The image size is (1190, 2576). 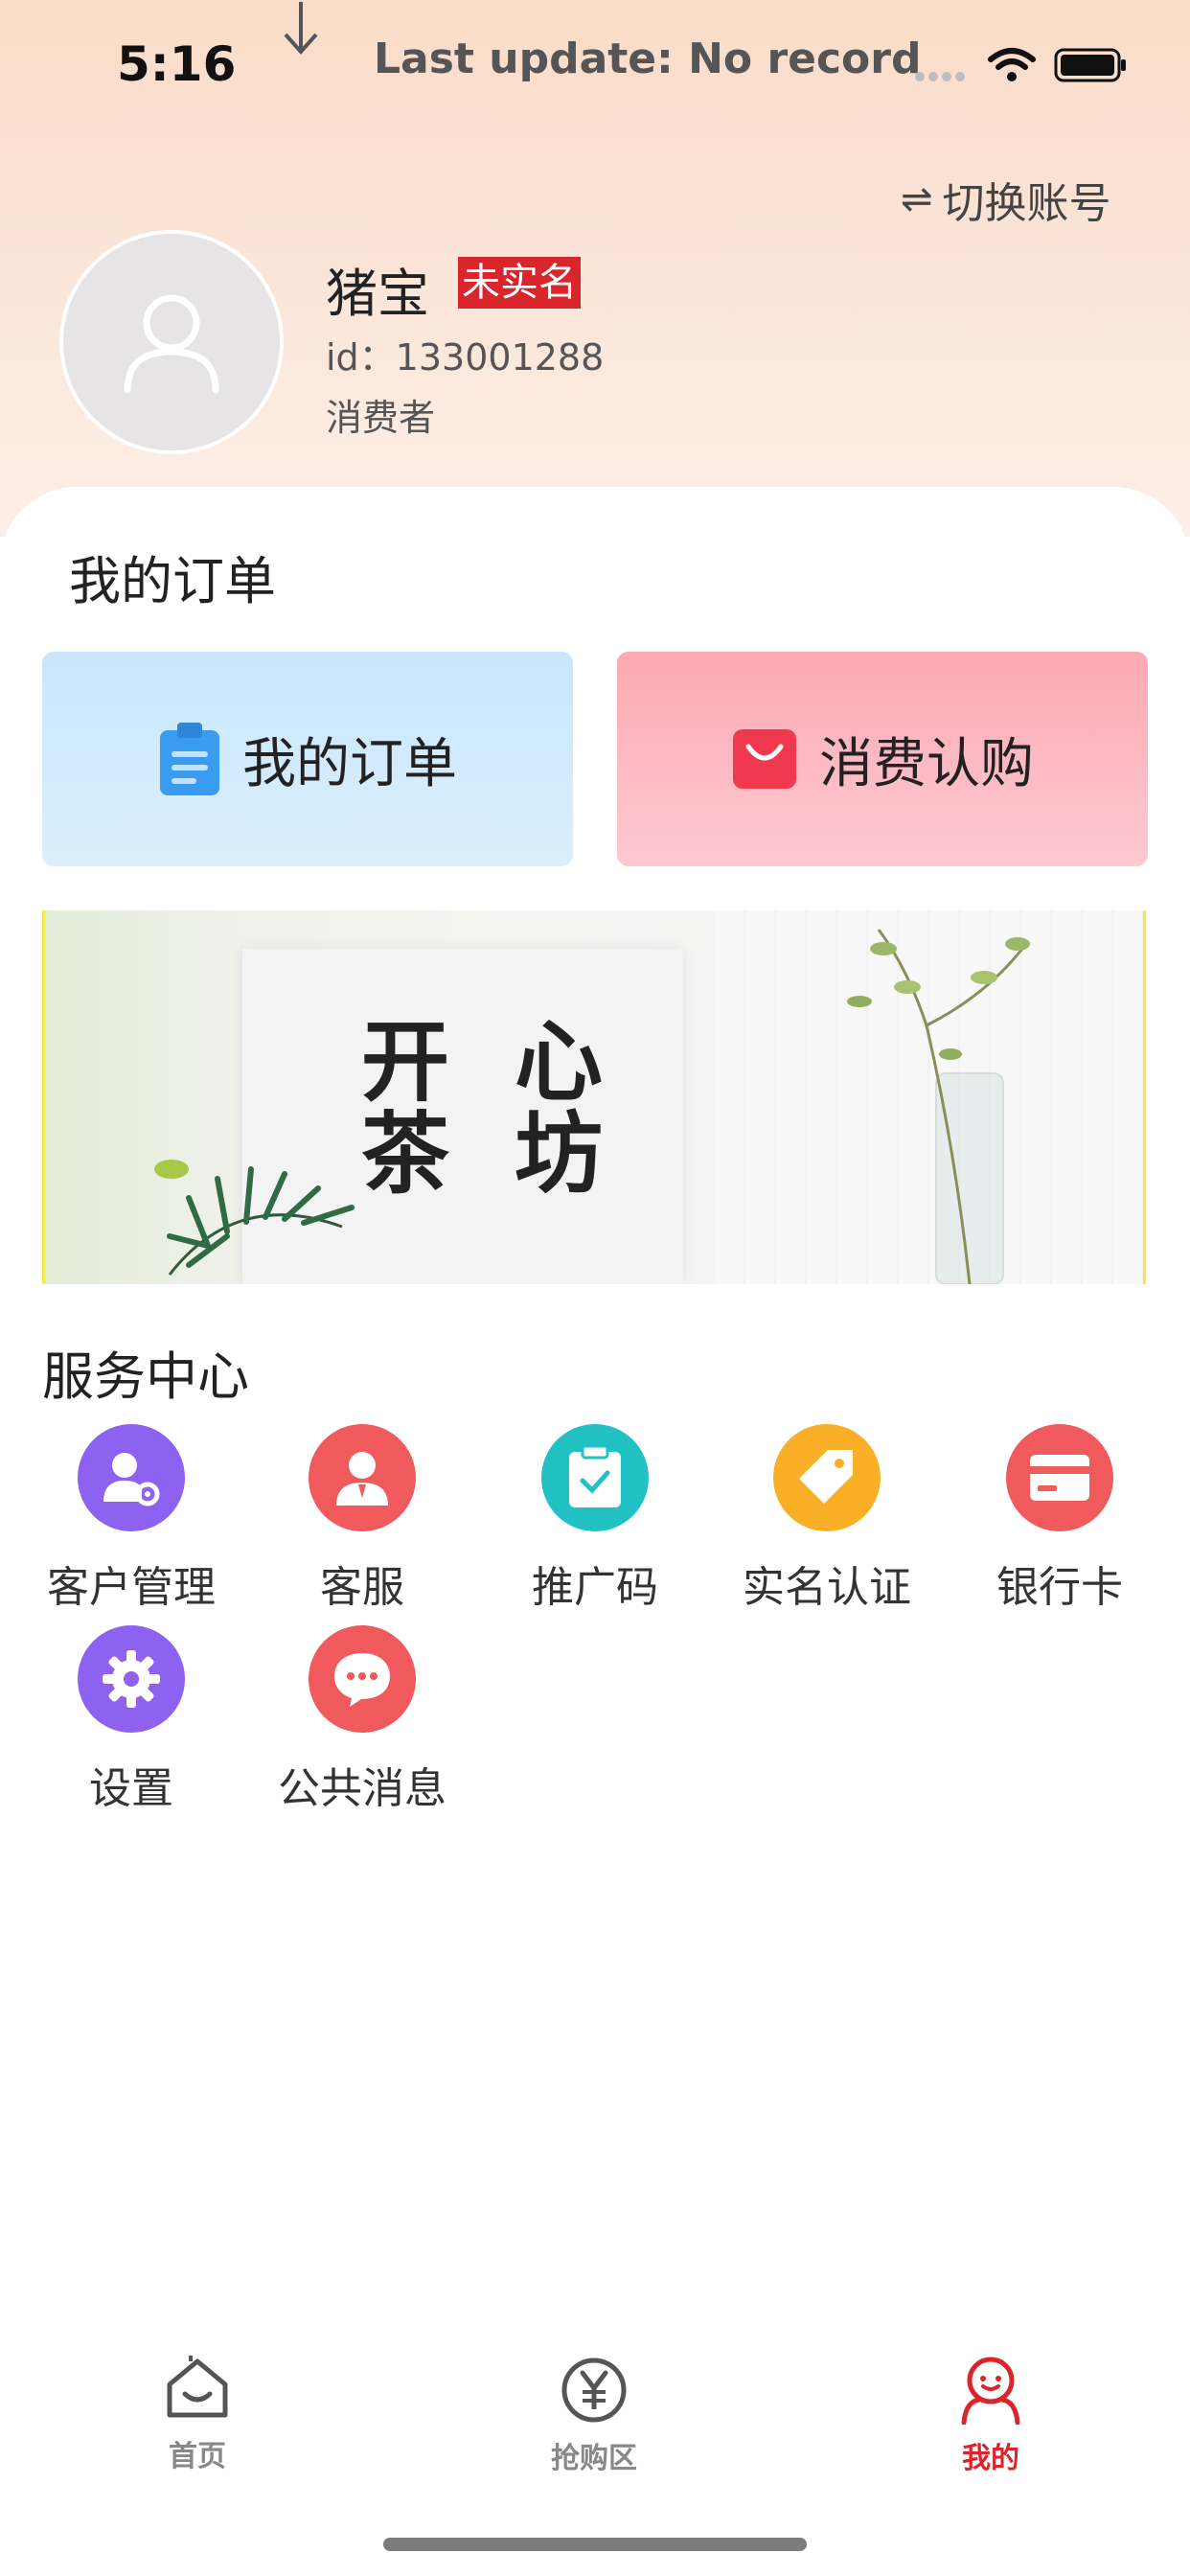 What do you see at coordinates (938, 1107) in the screenshot?
I see `plant-vase-illustration` at bounding box center [938, 1107].